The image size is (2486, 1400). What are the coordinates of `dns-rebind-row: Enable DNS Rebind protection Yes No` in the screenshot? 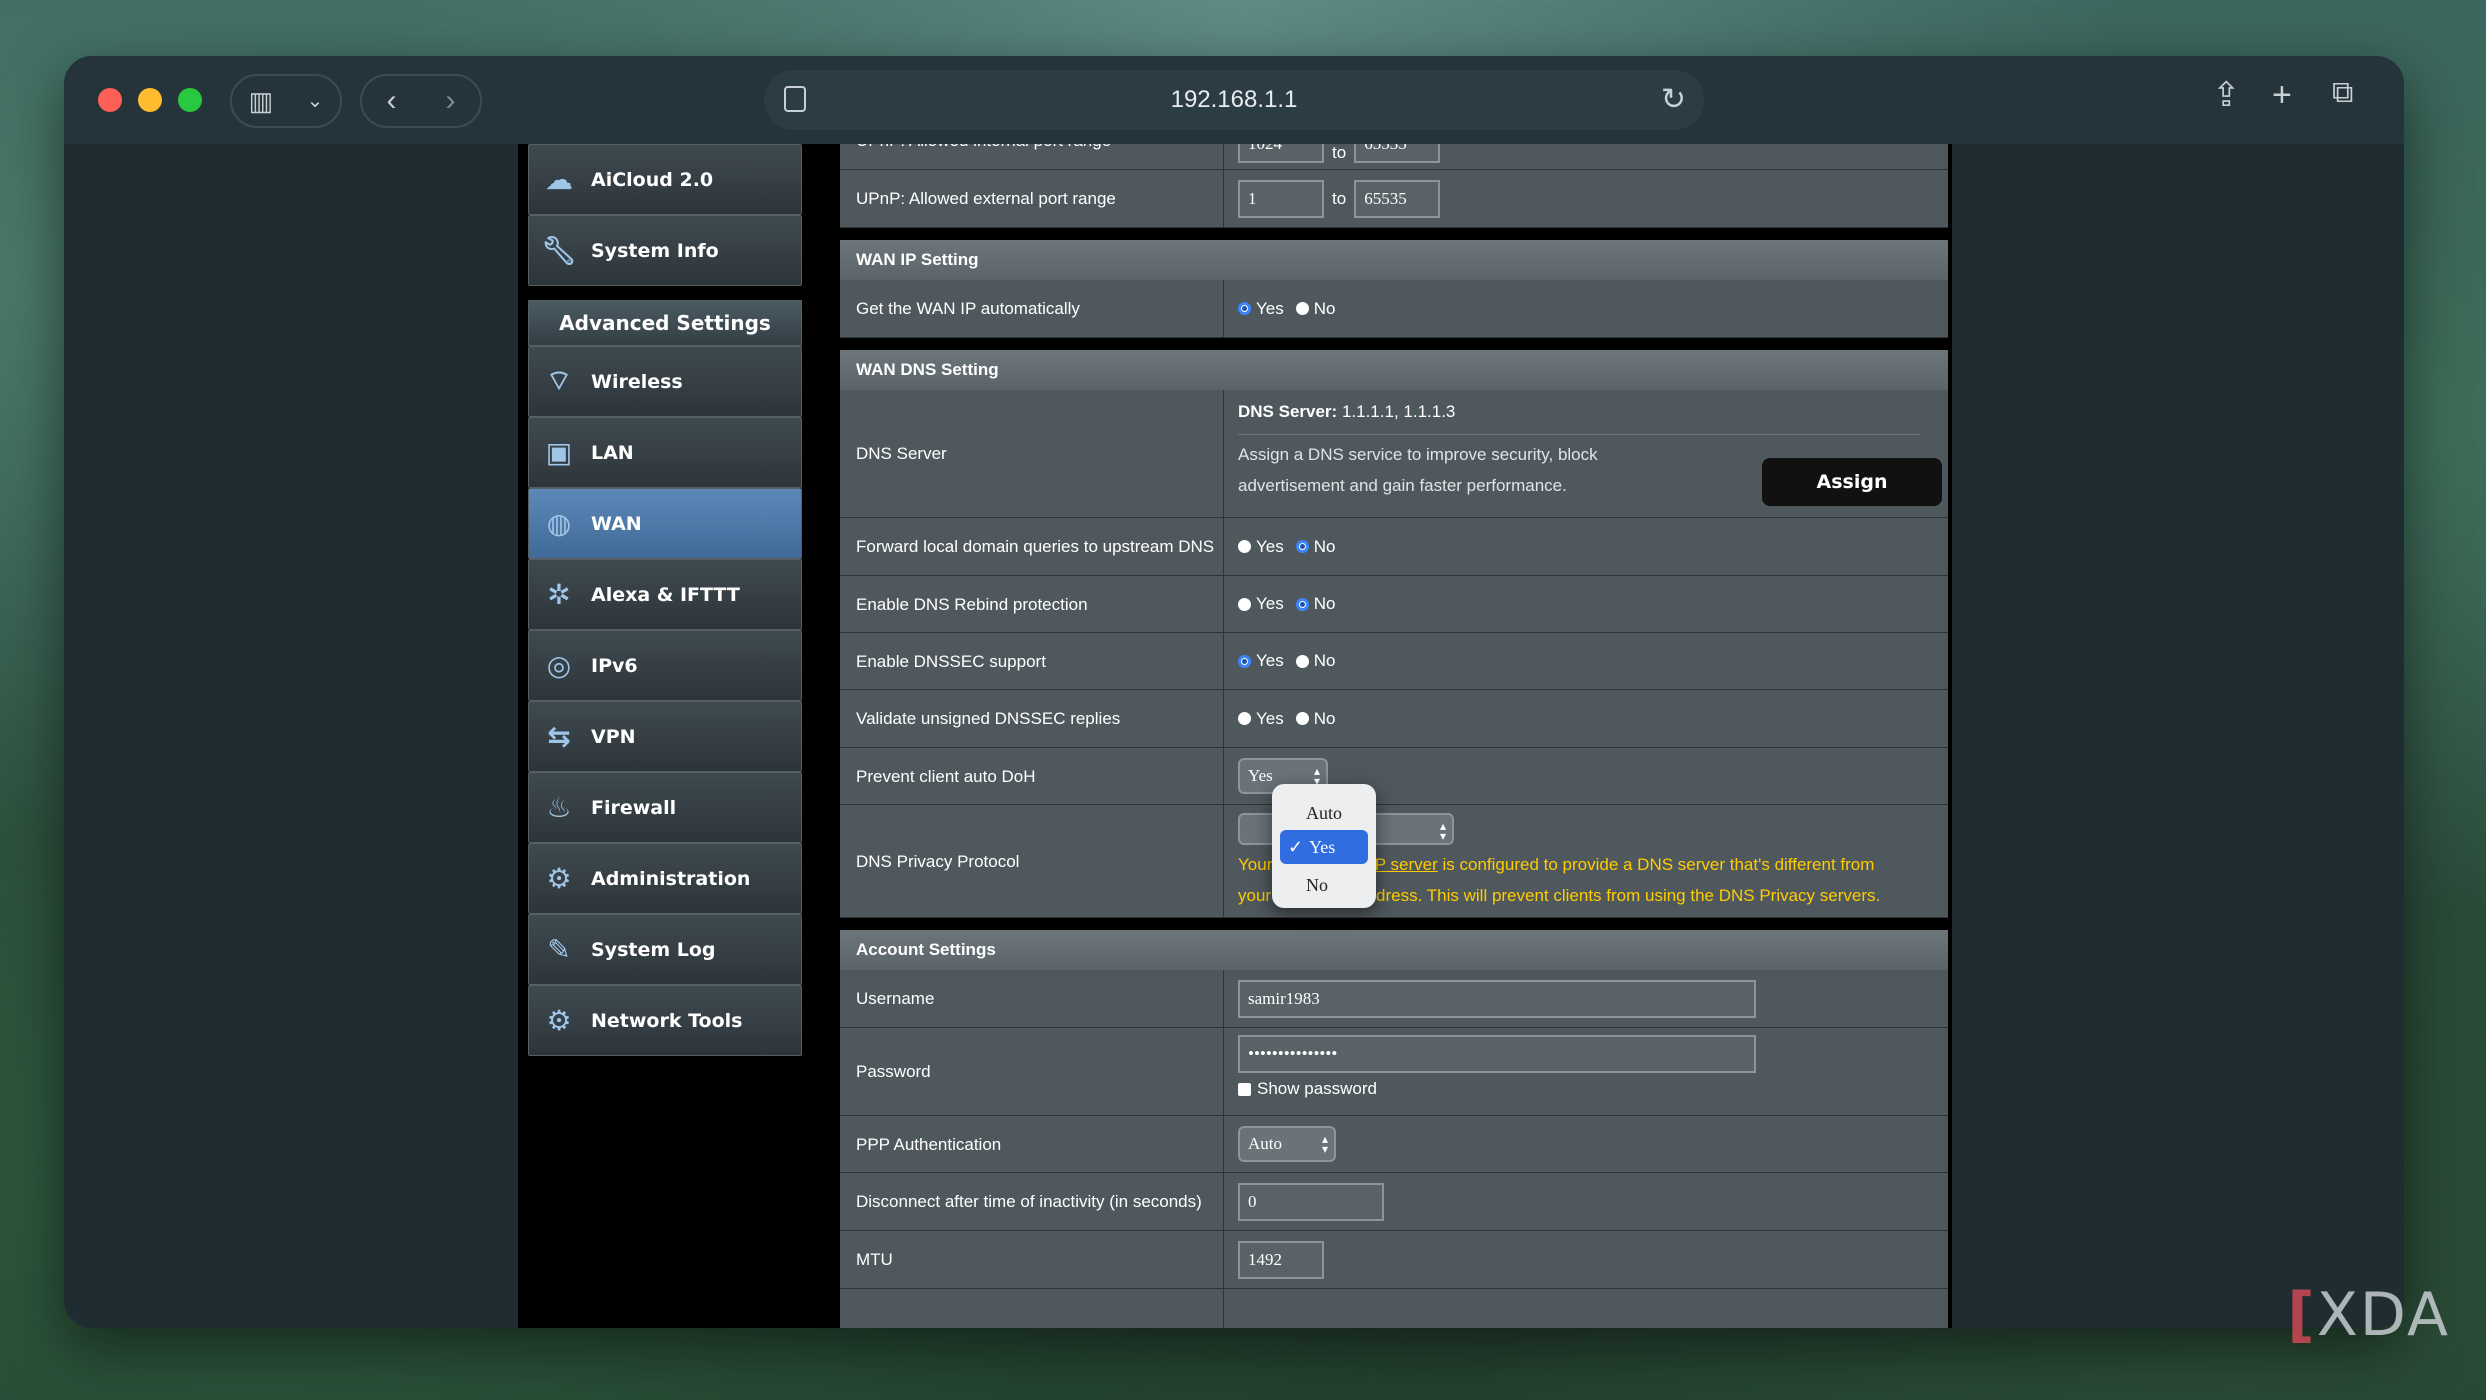 It's located at (1394, 604).